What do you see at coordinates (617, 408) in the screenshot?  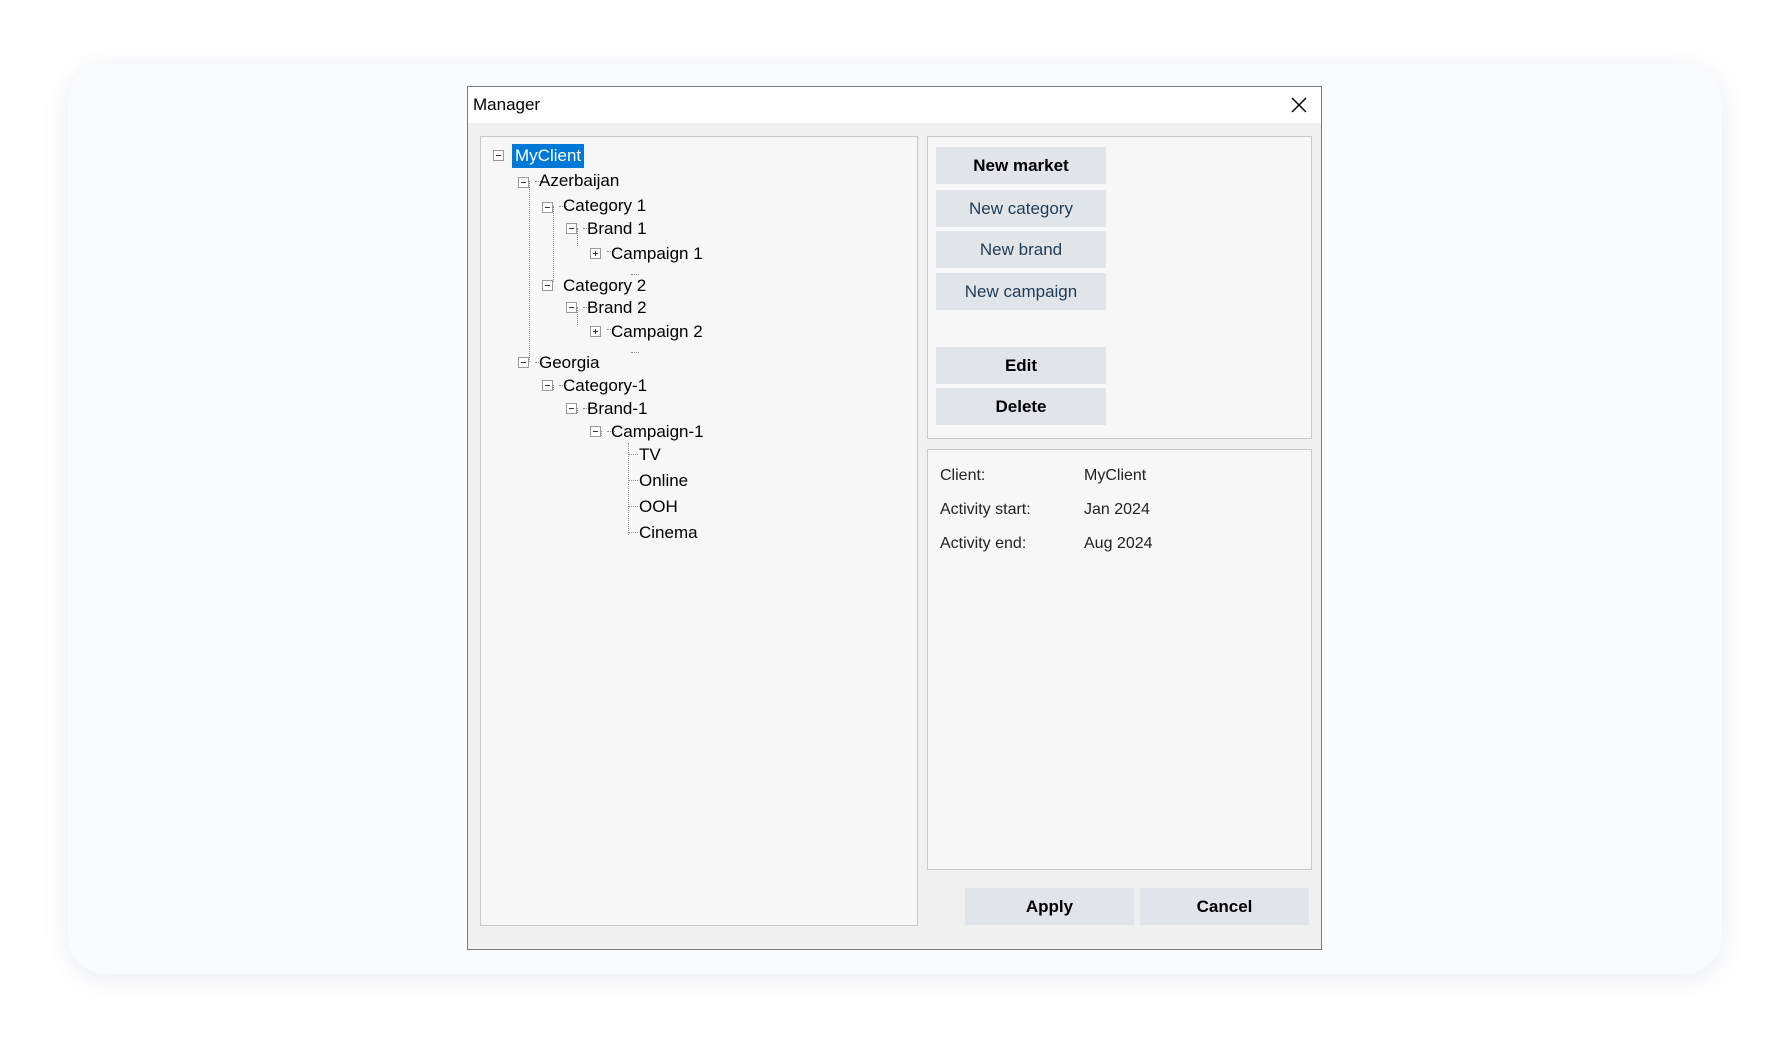 I see `tree-node-label: Brand-1` at bounding box center [617, 408].